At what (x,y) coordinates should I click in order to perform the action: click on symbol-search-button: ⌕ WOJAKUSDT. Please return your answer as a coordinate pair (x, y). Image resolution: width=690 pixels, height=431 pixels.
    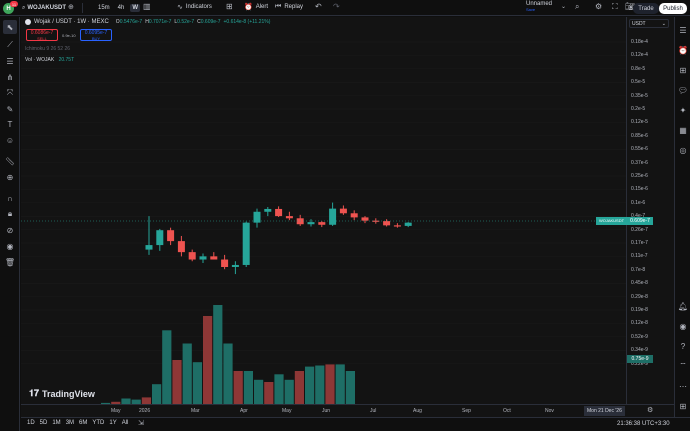
    Looking at the image, I should click on (44, 8).